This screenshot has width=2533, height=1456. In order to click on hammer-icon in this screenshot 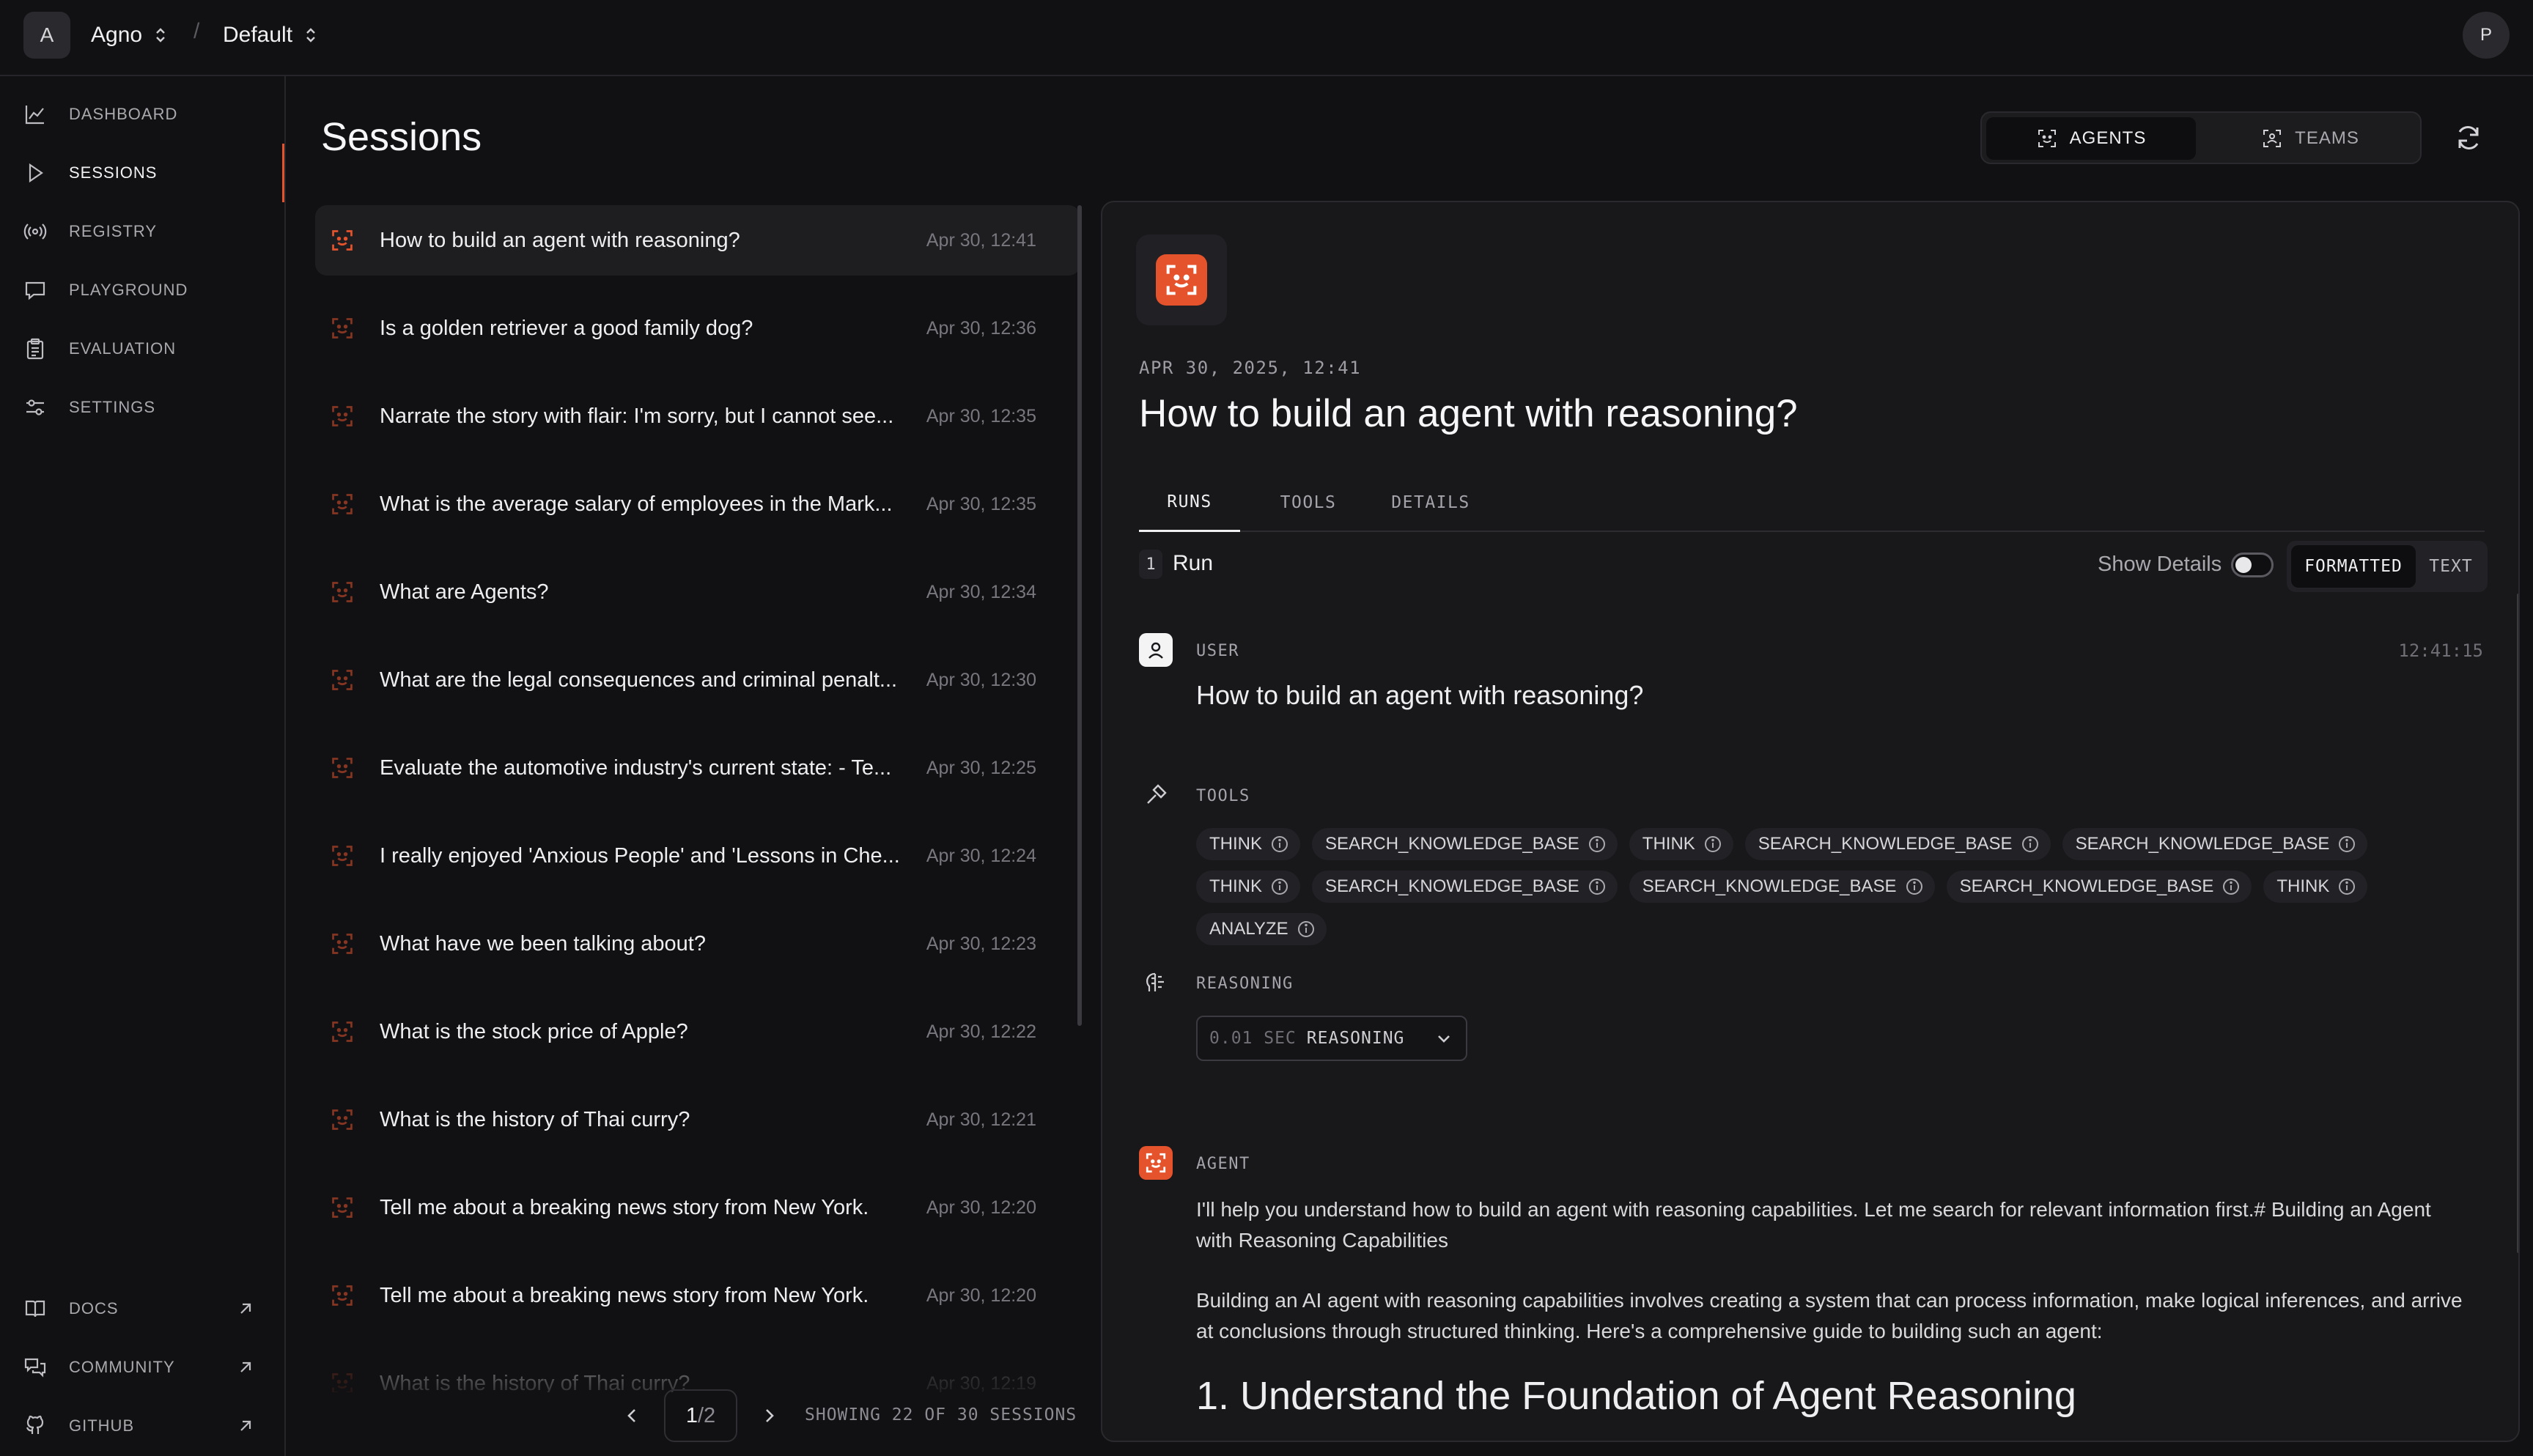, I will do `click(1156, 795)`.